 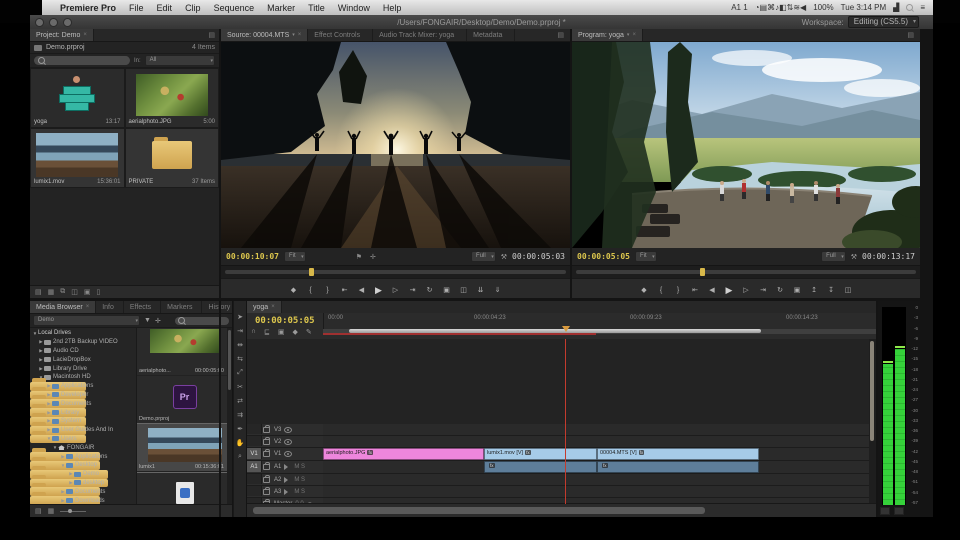 What do you see at coordinates (240, 359) in the screenshot?
I see `rolling-edit-tool: ⇆` at bounding box center [240, 359].